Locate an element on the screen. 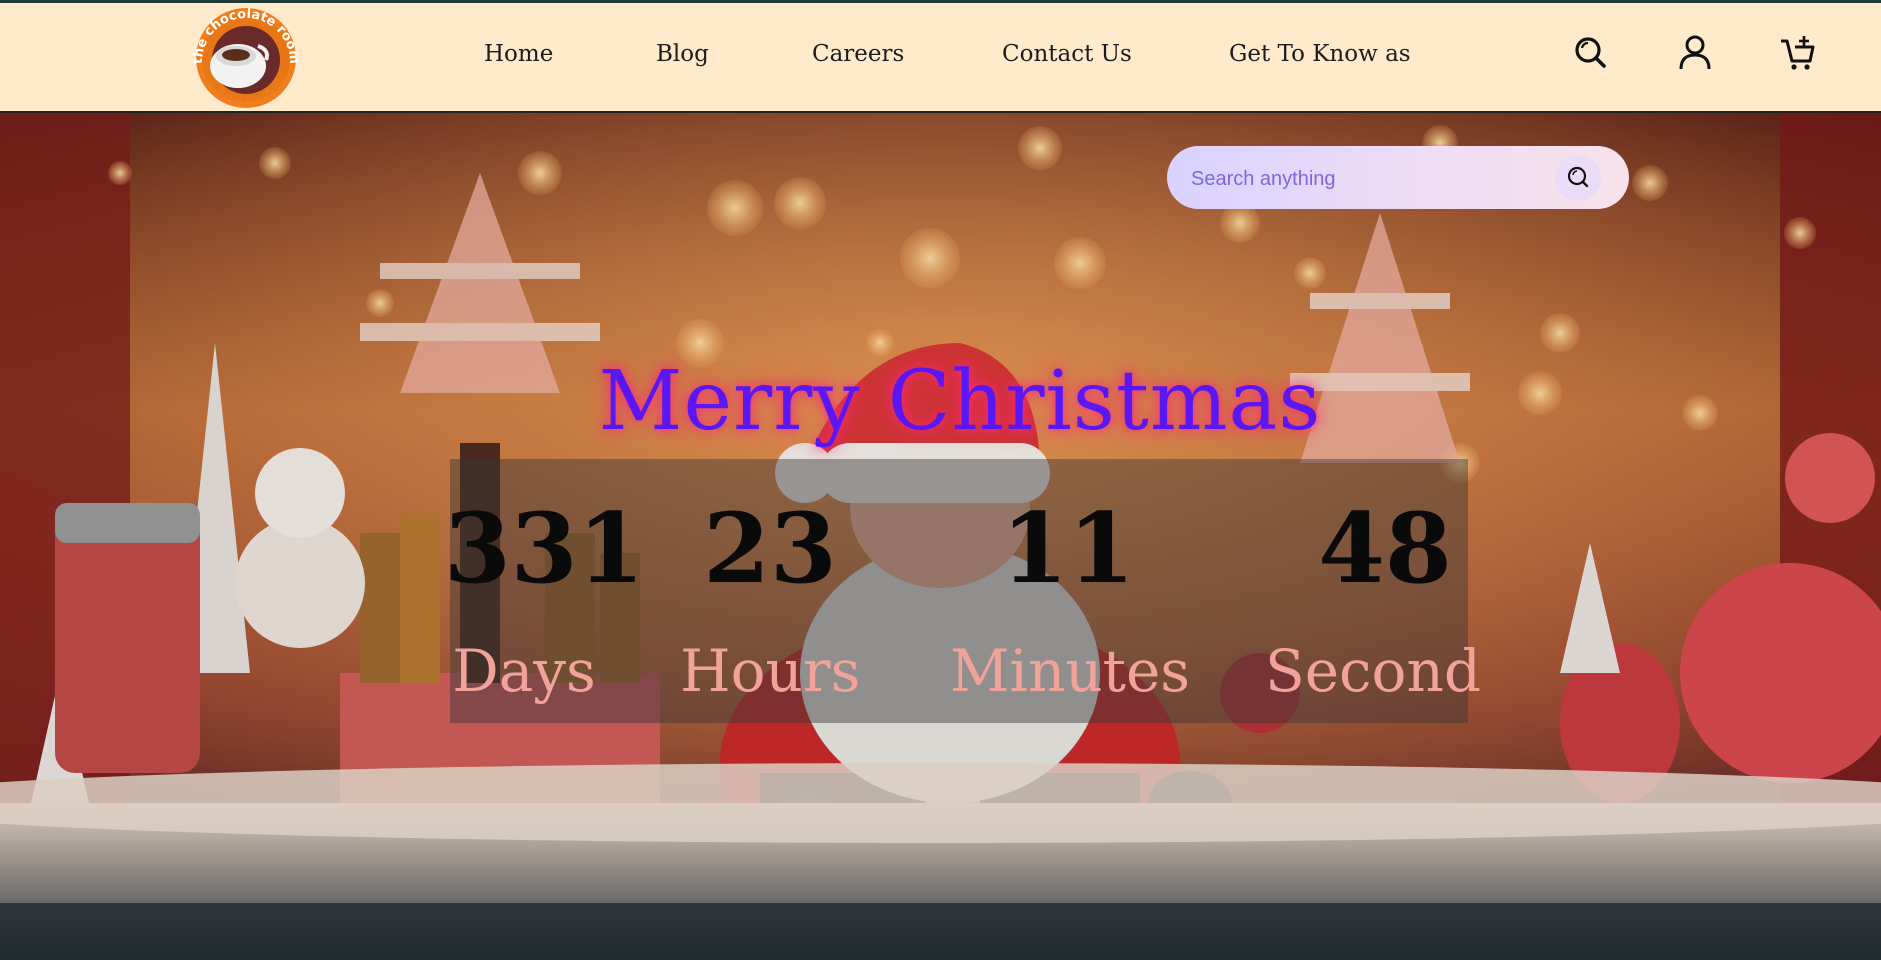 The height and width of the screenshot is (960, 1881). search-button is located at coordinates (1578, 178).